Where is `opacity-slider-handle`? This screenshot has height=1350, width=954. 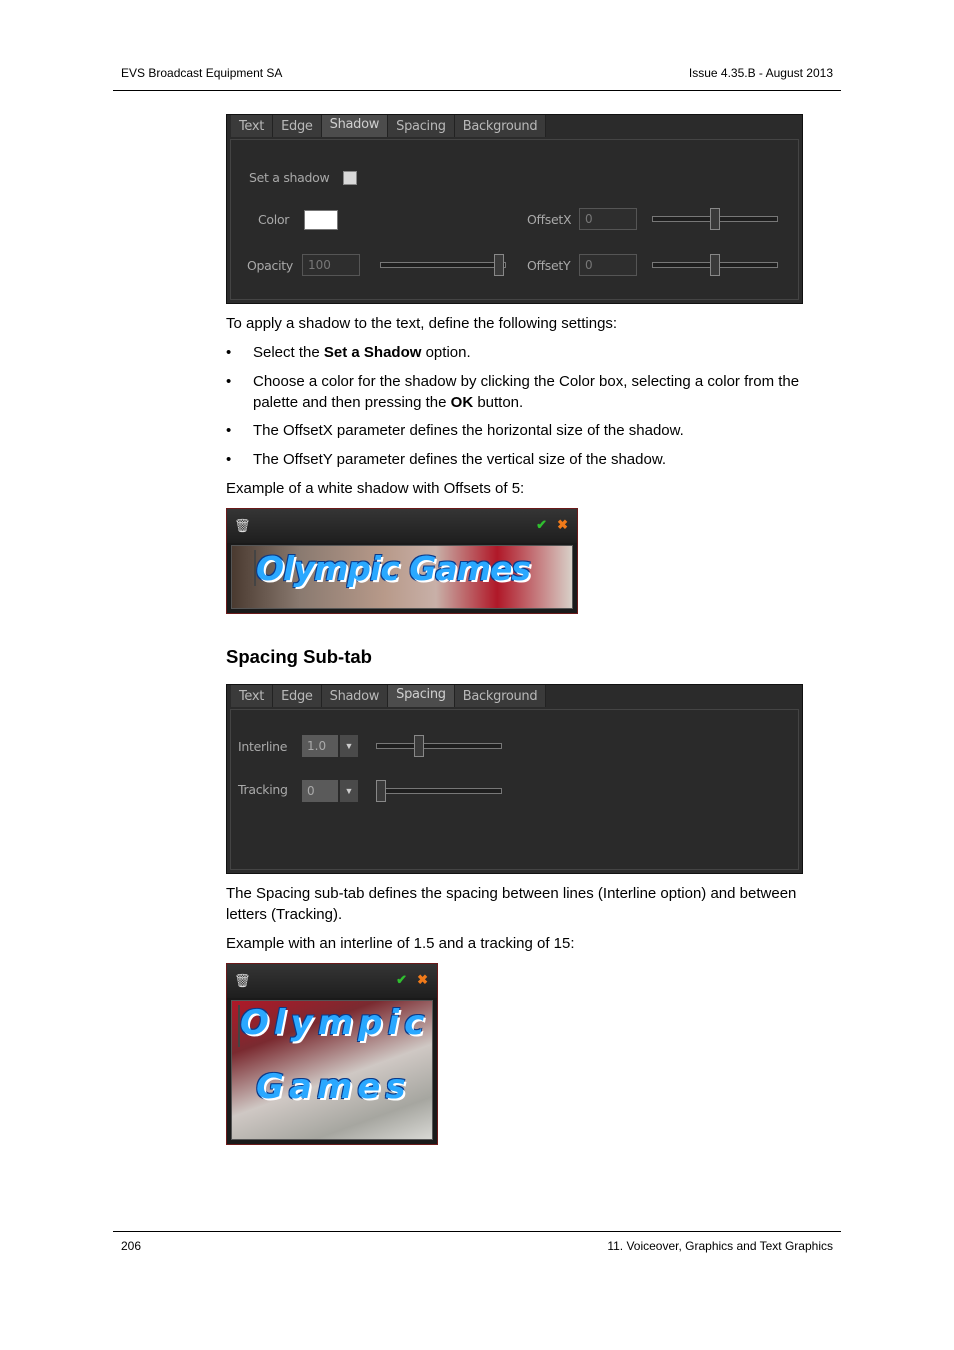 opacity-slider-handle is located at coordinates (499, 265).